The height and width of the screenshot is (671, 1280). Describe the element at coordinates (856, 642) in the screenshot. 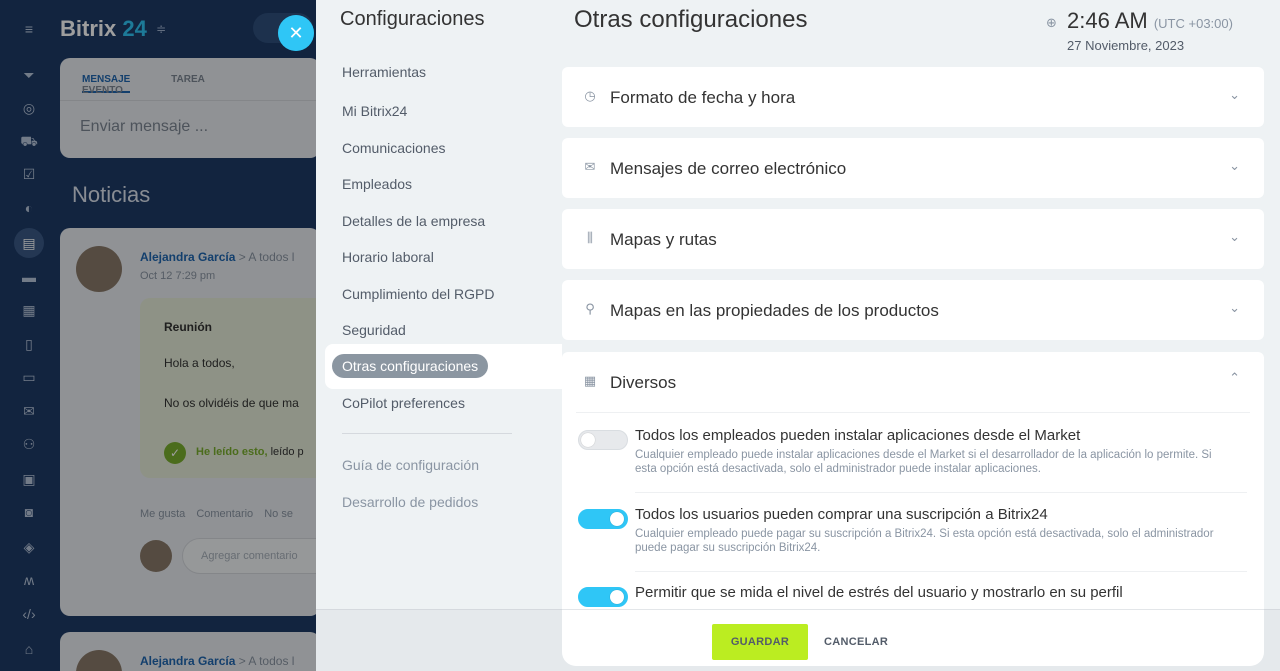

I see `cancel-button: CANCELAR` at that location.